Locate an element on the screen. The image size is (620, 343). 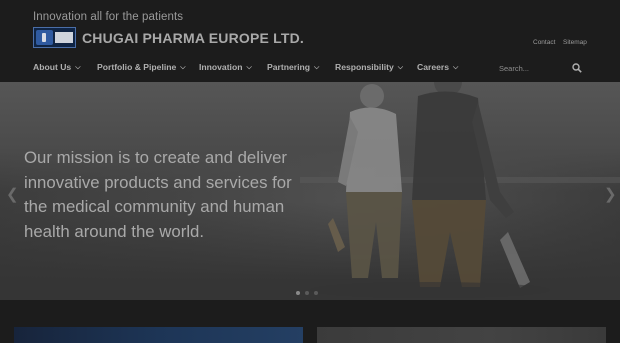
search-box is located at coordinates (542, 68).